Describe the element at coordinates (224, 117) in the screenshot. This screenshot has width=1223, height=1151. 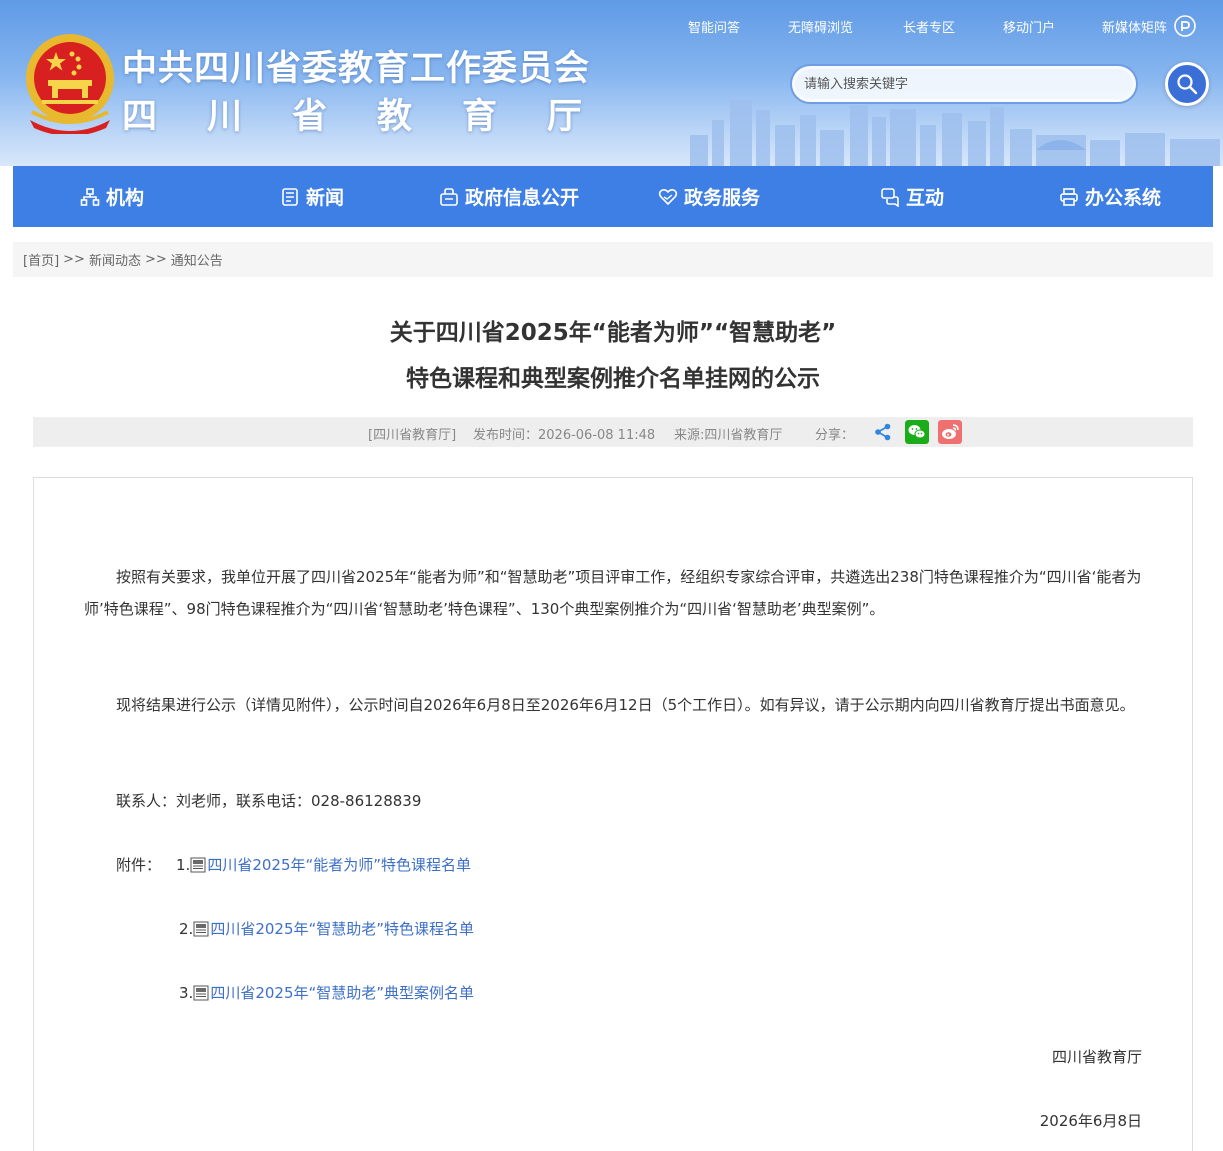
I see `subtitle-char: 川` at that location.